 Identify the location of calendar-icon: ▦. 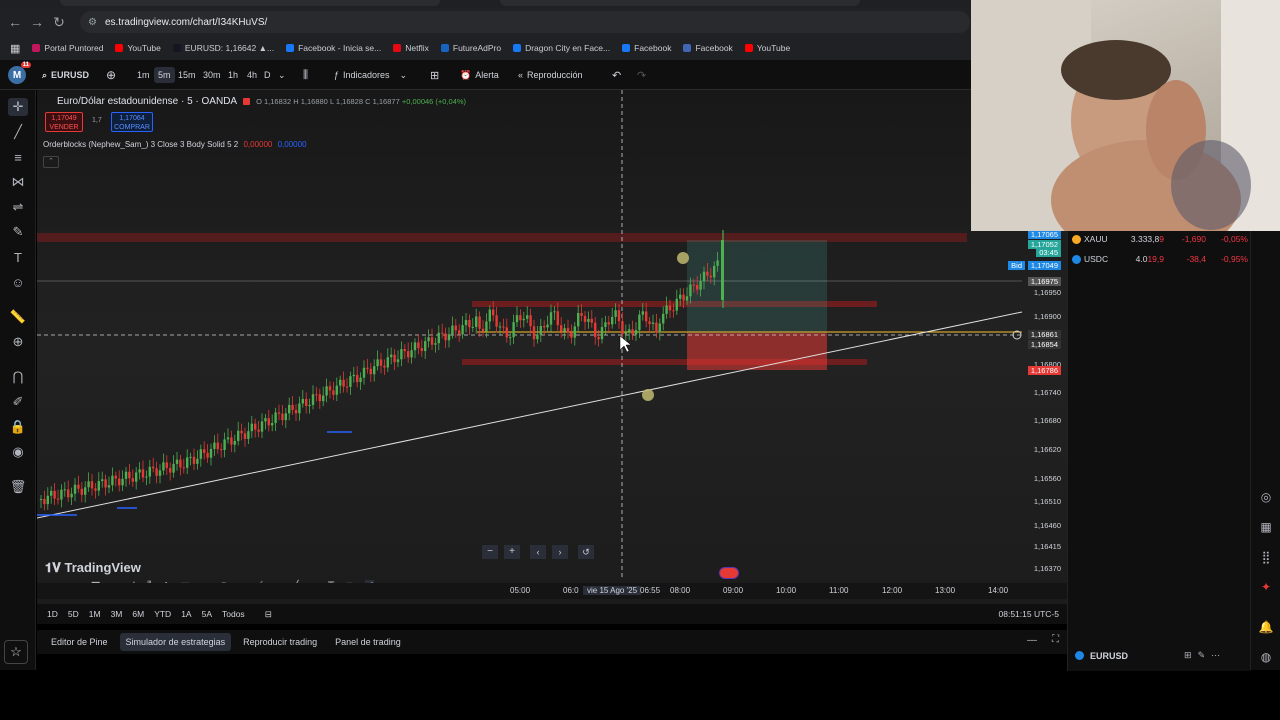
(1266, 527).